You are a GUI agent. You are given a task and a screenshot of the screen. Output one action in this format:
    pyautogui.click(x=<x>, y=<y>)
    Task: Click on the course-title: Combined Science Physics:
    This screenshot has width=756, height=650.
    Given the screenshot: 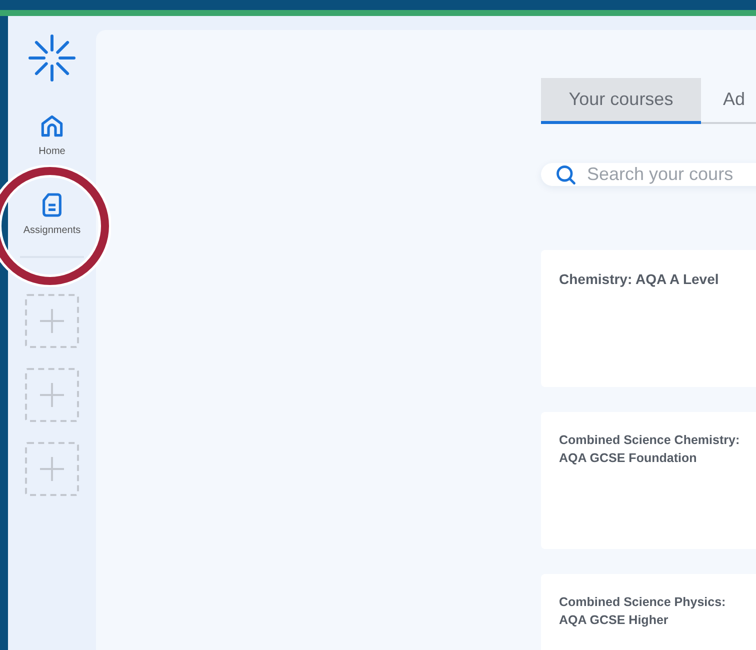 What is the action you would take?
    pyautogui.click(x=643, y=602)
    